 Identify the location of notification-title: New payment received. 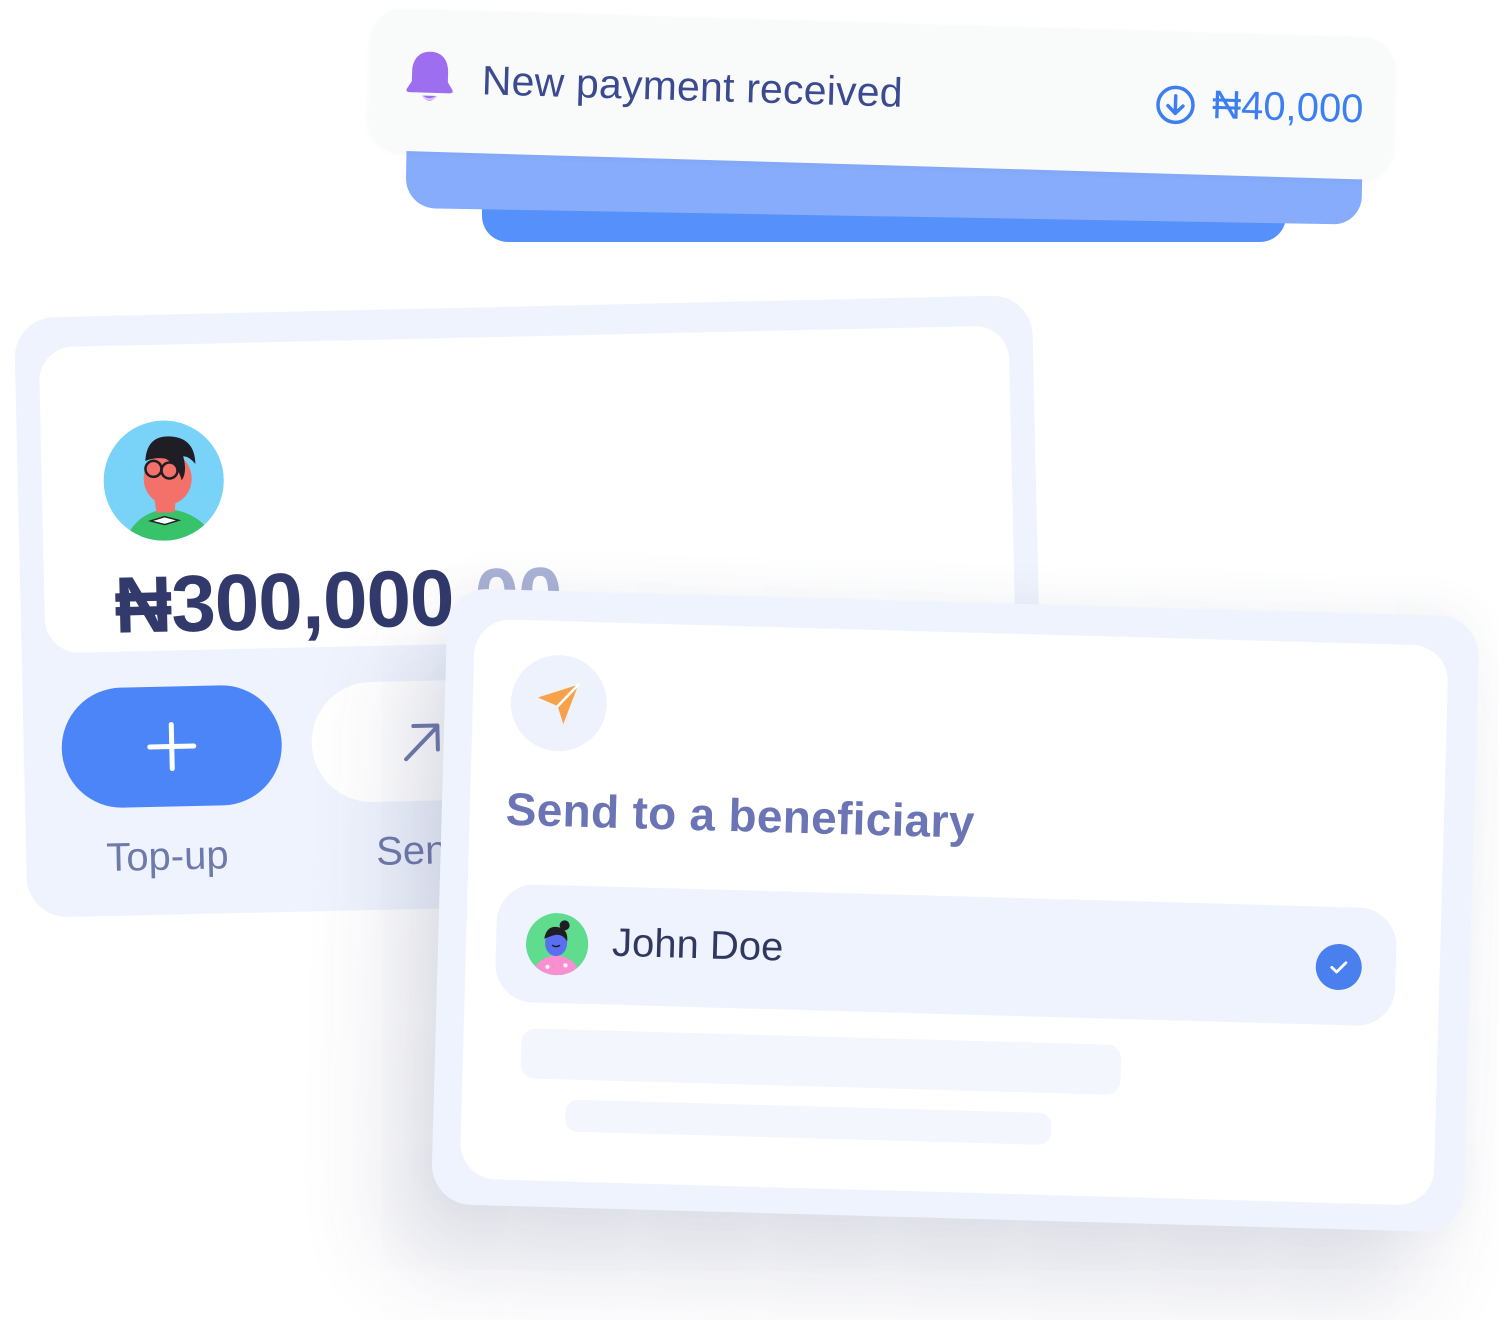
(692, 86).